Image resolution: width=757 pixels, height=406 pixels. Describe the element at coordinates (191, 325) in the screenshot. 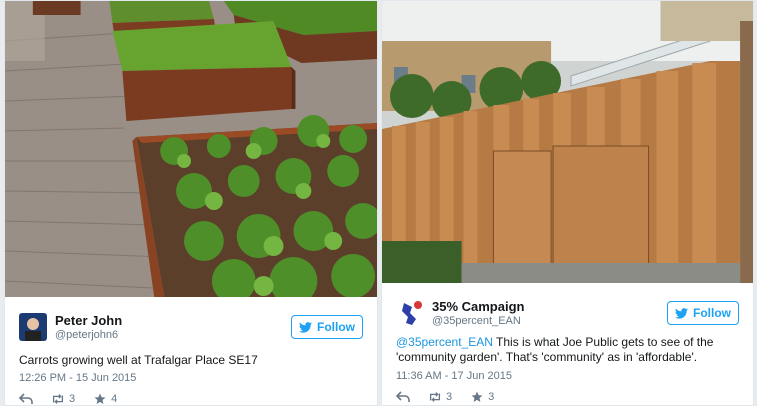

I see `tweet-header: Peter John @peterjohn6 Follow` at that location.